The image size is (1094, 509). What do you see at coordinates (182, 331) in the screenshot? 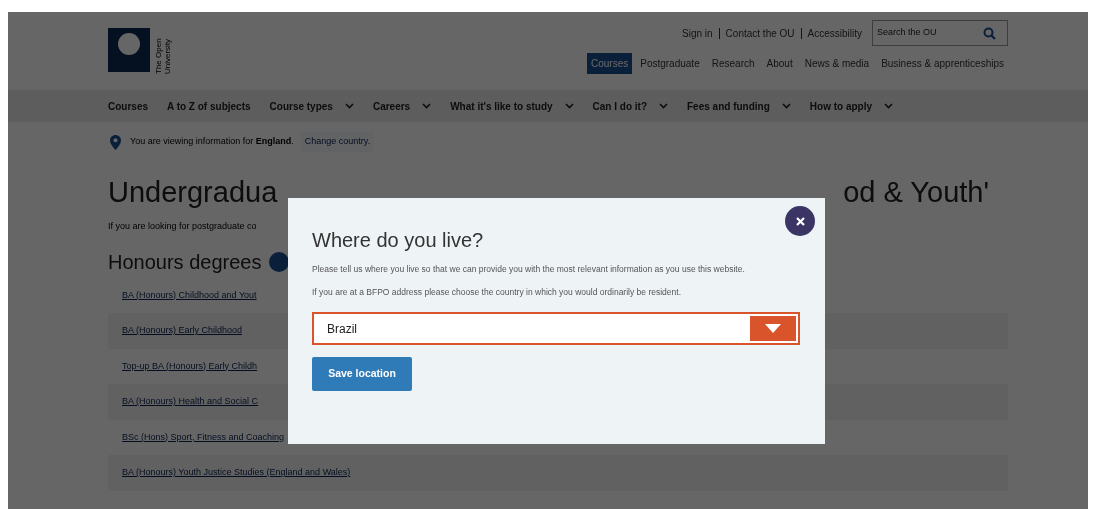
I see `course-link: BA (Honours) Early Childhood` at bounding box center [182, 331].